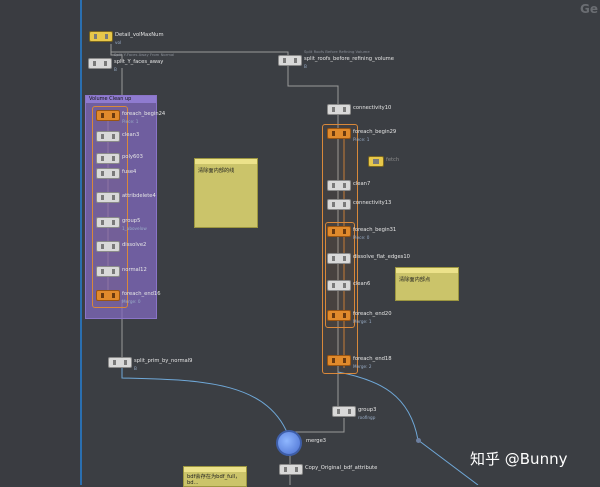 Image resolution: width=600 pixels, height=487 pixels. What do you see at coordinates (144, 54) in the screenshot?
I see `node-comment: Split Y-Faces Away From Normal` at bounding box center [144, 54].